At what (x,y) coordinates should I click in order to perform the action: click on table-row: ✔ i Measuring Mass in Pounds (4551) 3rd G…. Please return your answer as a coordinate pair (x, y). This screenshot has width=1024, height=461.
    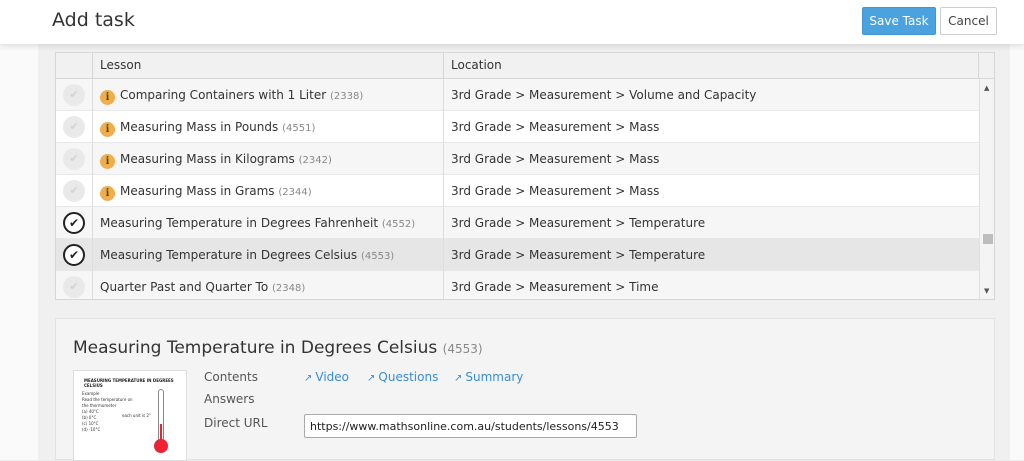
    Looking at the image, I should click on (517, 127).